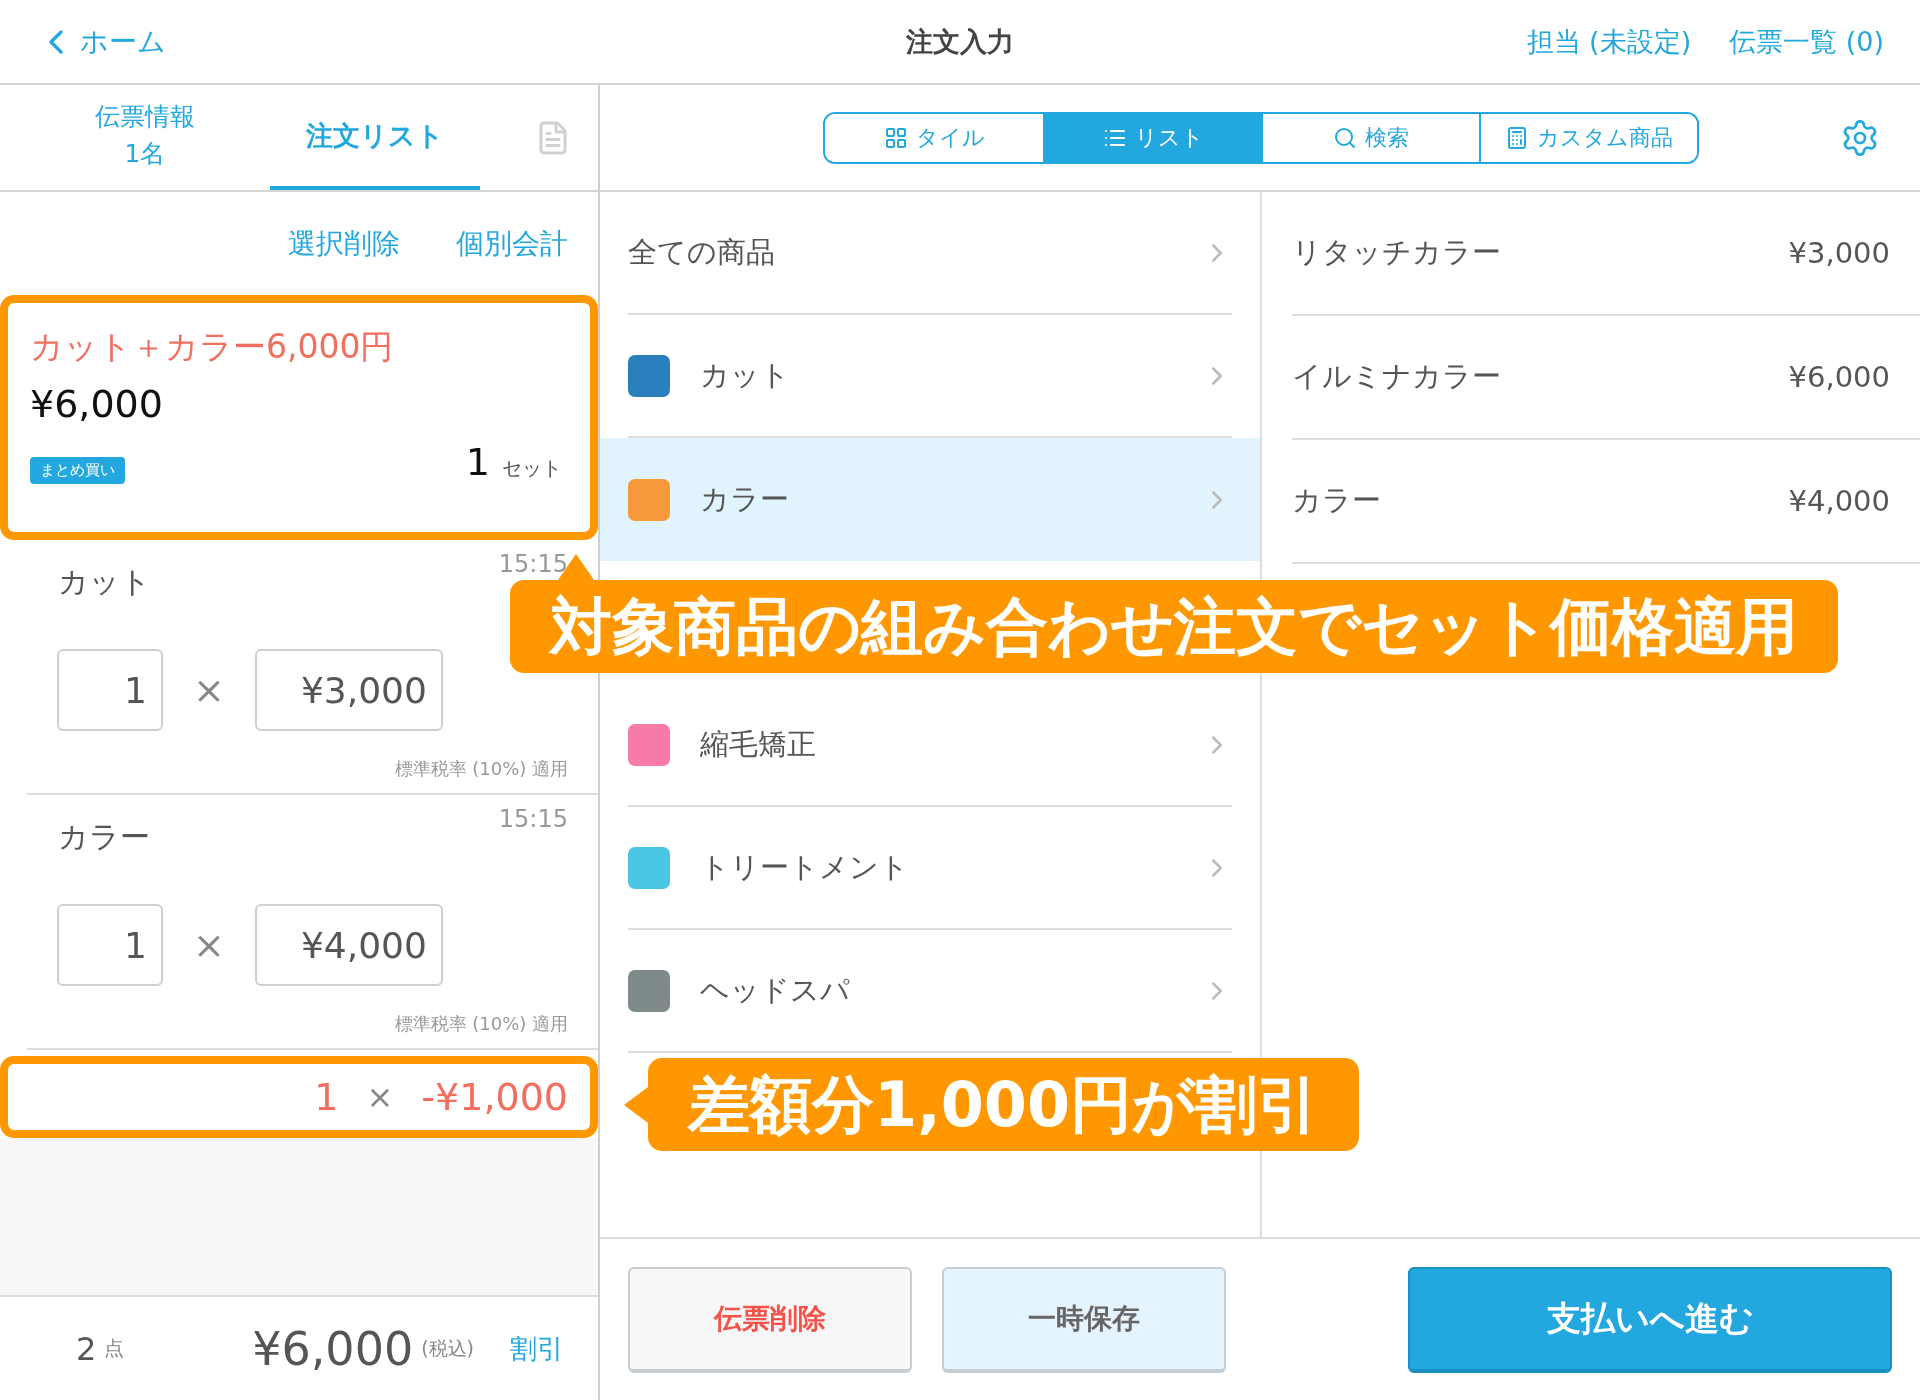  I want to click on product-row: リタッチカラー ¥3,000, so click(1606, 254).